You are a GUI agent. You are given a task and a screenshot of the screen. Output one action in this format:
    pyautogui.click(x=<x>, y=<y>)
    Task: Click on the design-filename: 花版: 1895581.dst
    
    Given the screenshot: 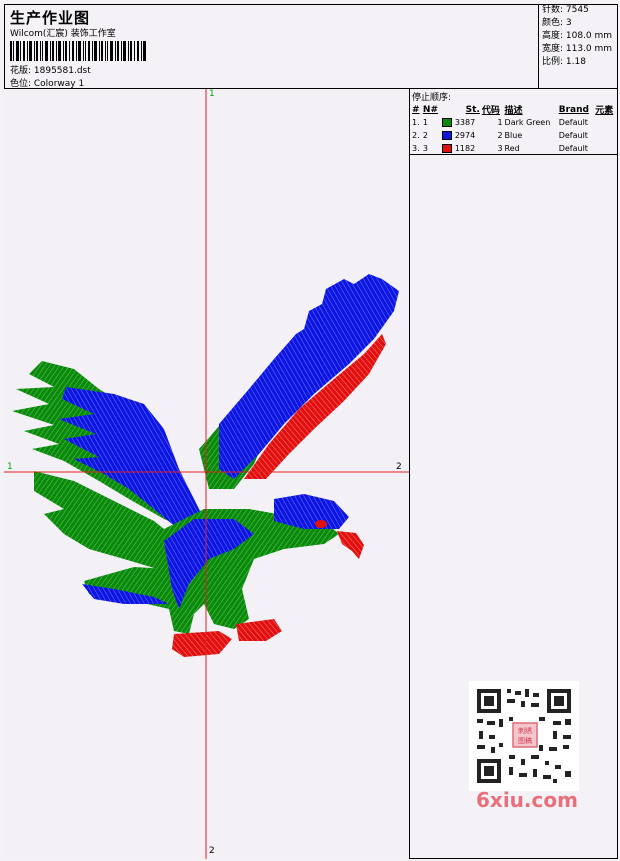 What is the action you would take?
    pyautogui.click(x=50, y=71)
    